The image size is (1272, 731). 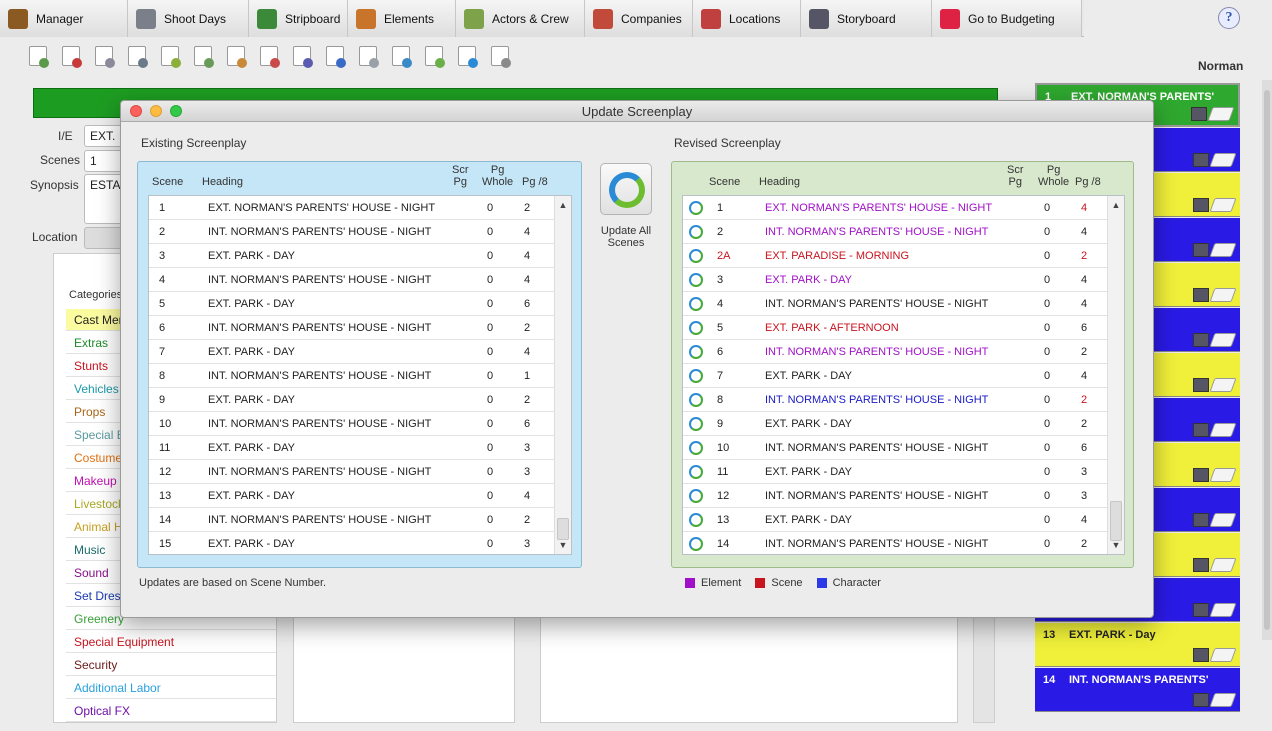 I want to click on sort-icon, so click(x=335, y=56).